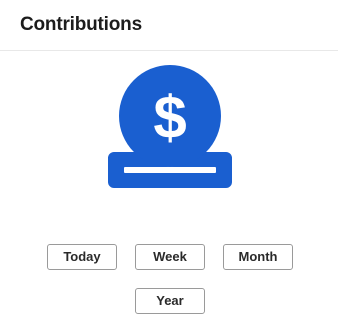  I want to click on month-button: Month, so click(258, 257).